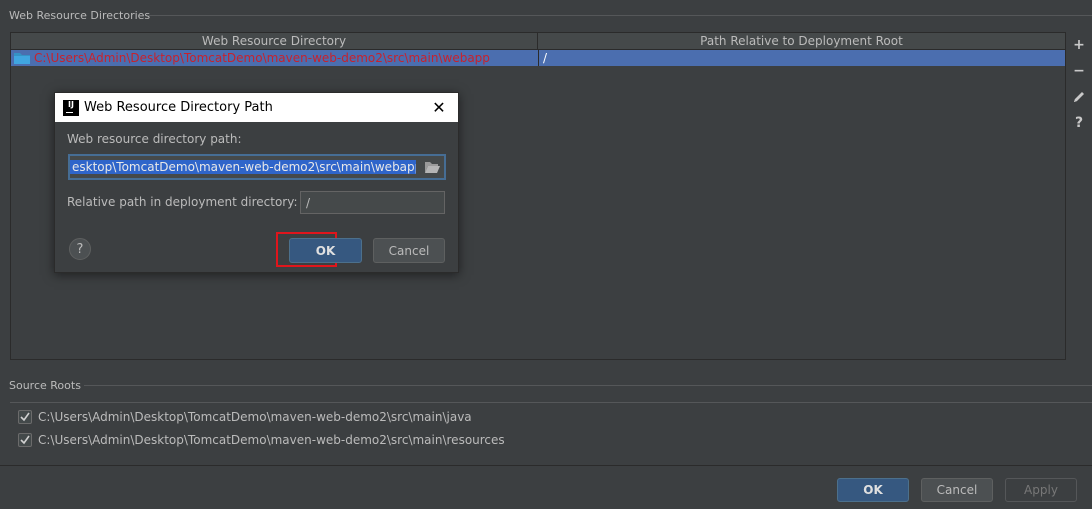  What do you see at coordinates (873, 490) in the screenshot?
I see `ok-button: OK` at bounding box center [873, 490].